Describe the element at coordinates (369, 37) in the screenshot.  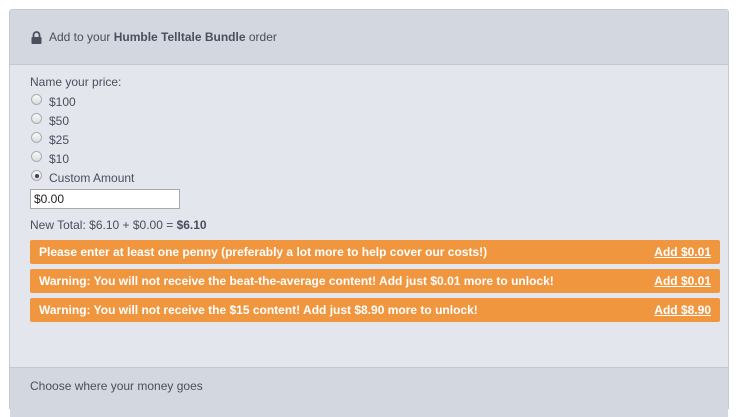
I see `panel-header: Add to your Humble Telltale Bundle order` at that location.